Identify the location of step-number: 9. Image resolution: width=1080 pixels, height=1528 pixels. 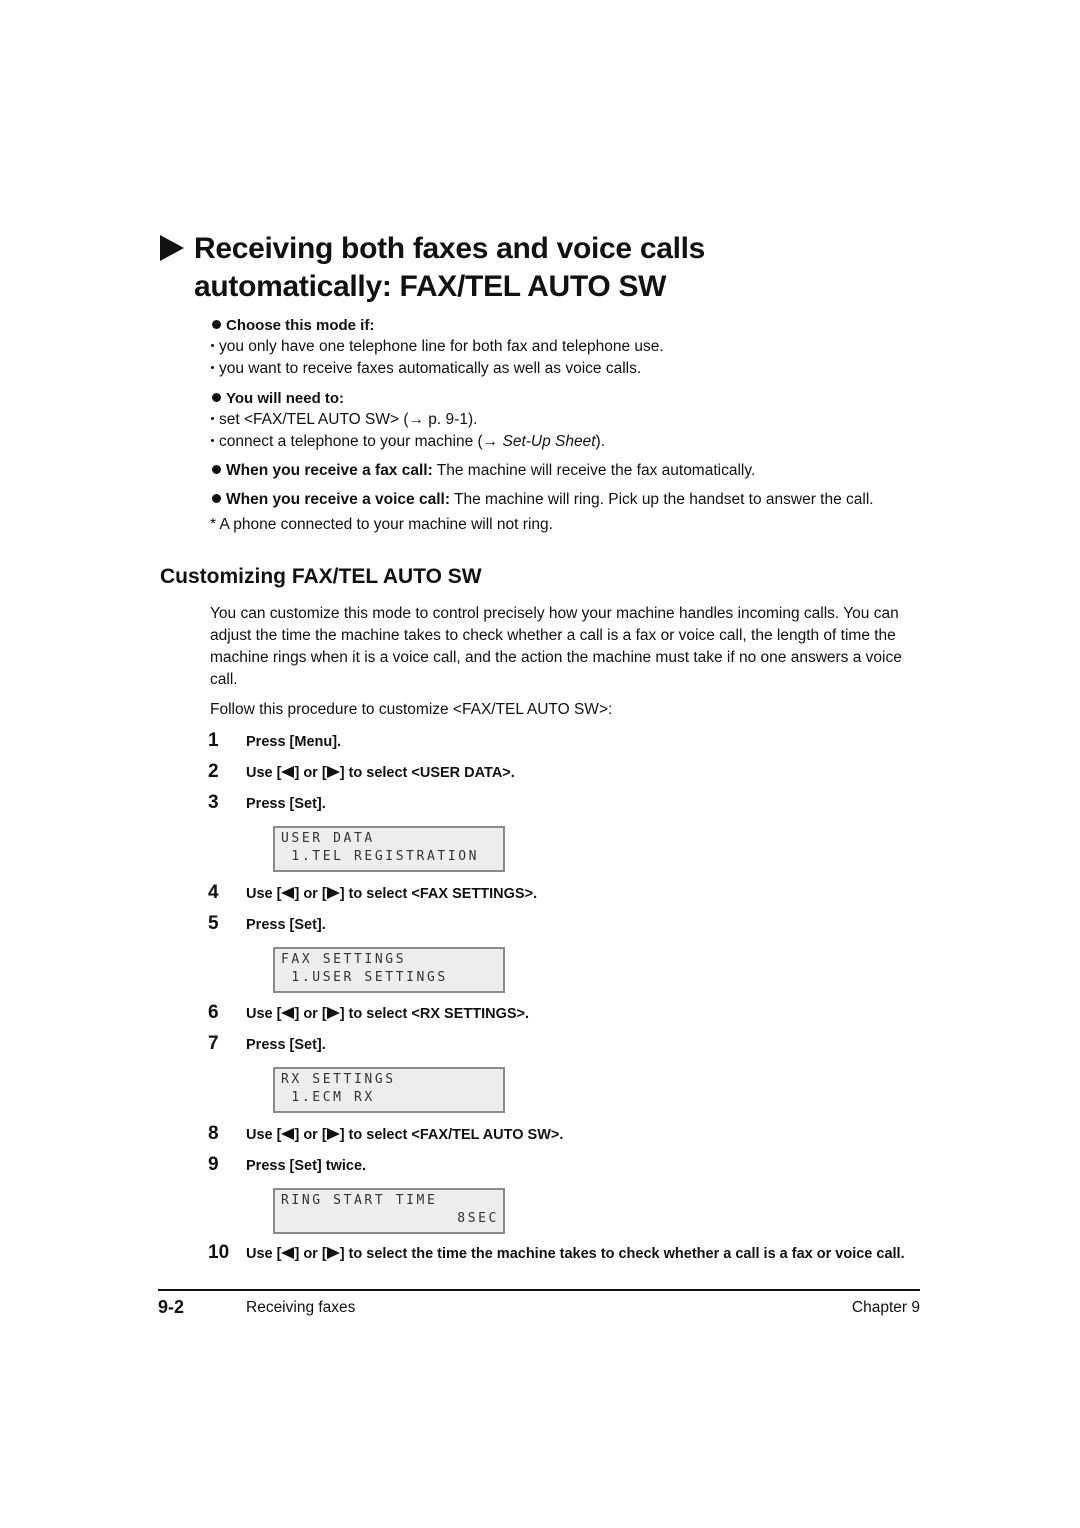
(213, 1164).